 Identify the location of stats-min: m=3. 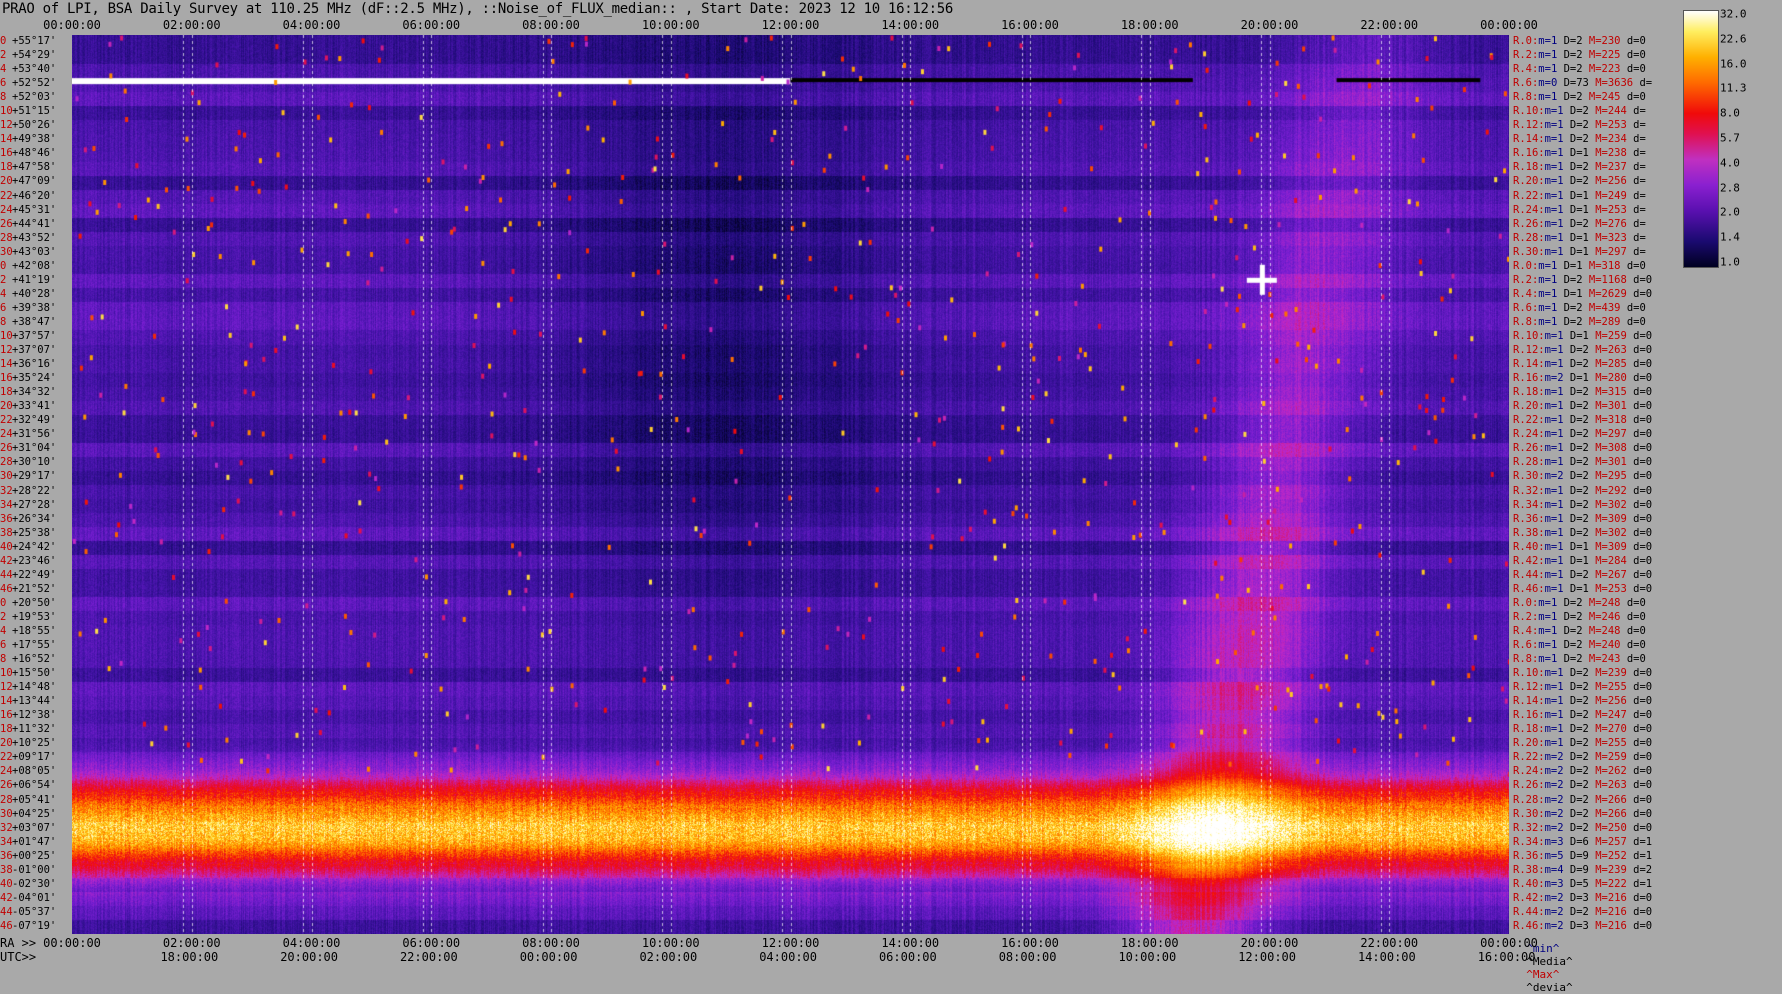
(1554, 883).